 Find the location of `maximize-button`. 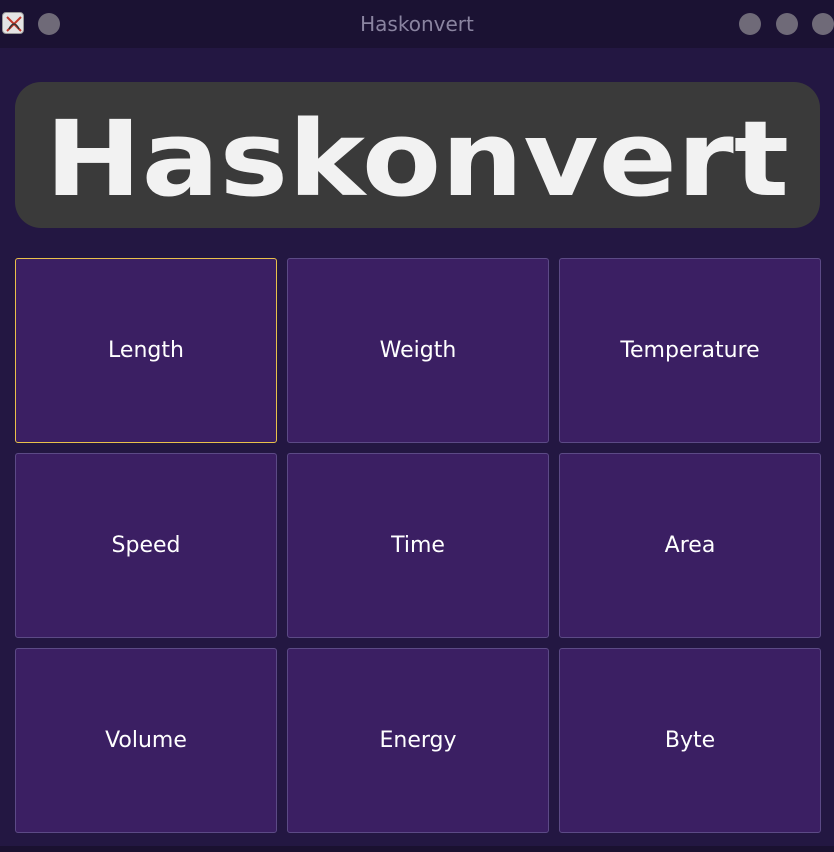

maximize-button is located at coordinates (787, 24).